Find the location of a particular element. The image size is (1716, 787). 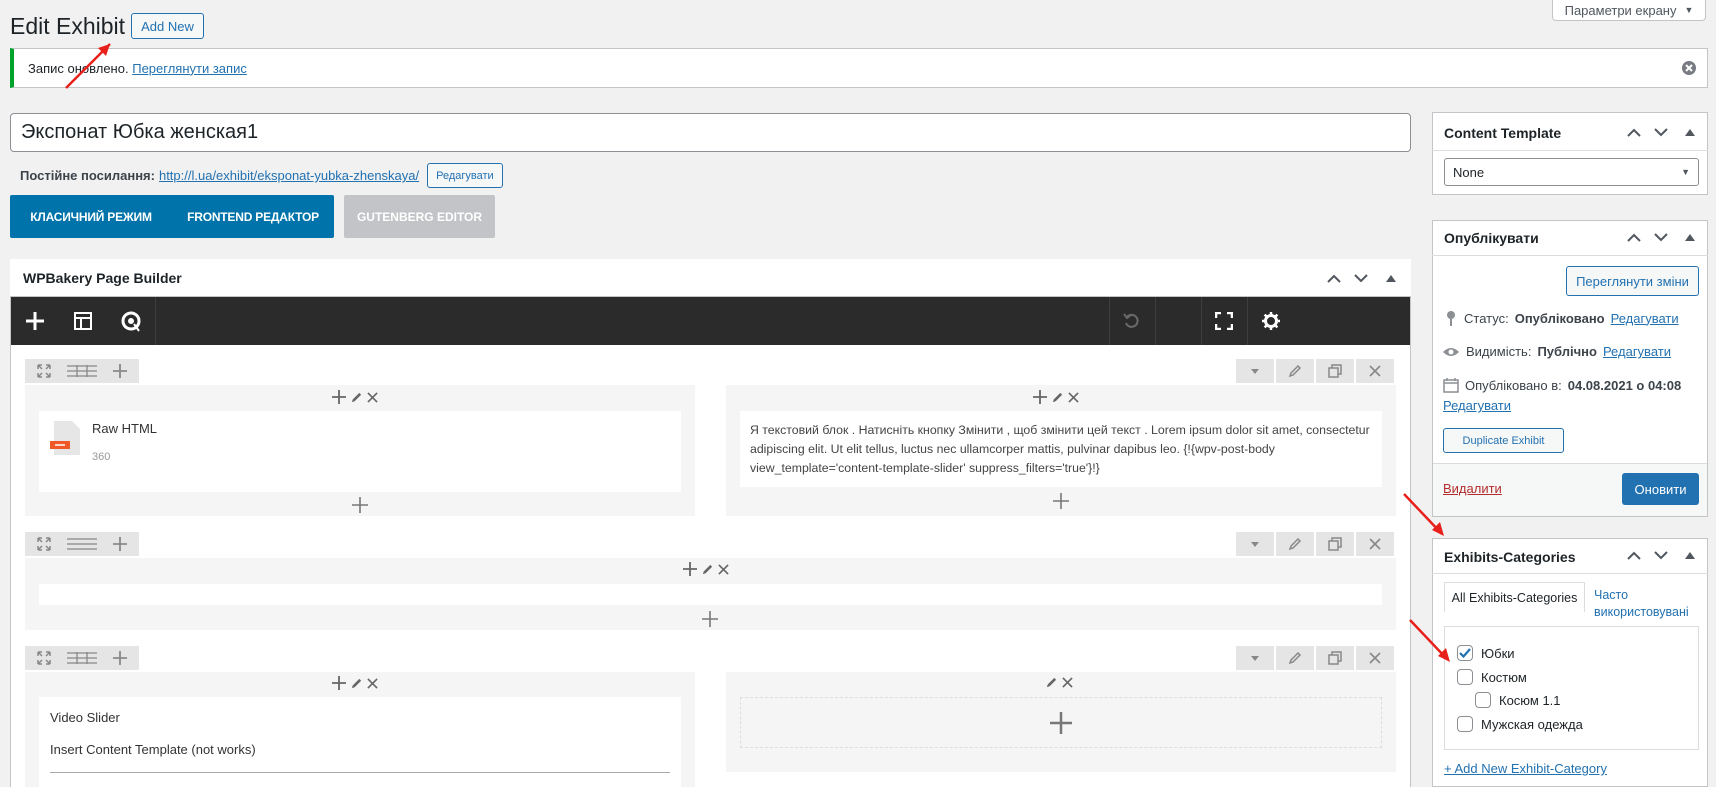

preview-changes-button: Переглянути зміни is located at coordinates (1632, 281).